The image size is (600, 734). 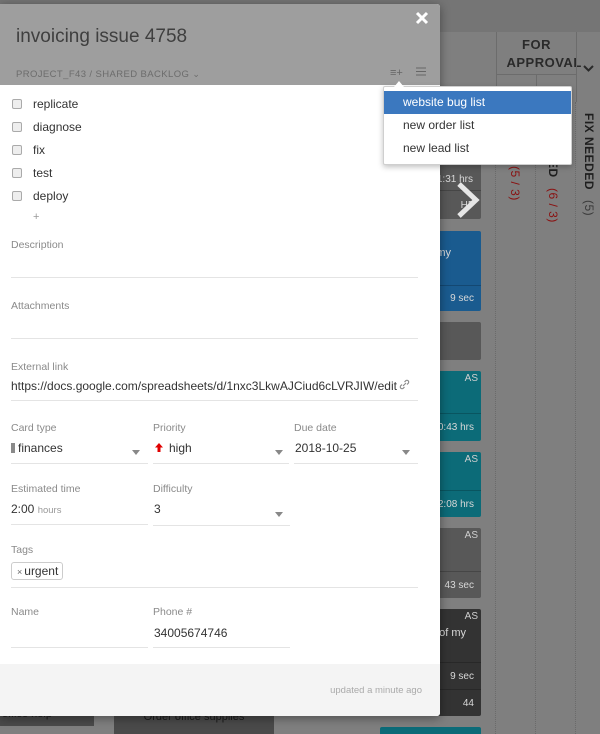 What do you see at coordinates (315, 428) in the screenshot?
I see `due-date-label: Due date` at bounding box center [315, 428].